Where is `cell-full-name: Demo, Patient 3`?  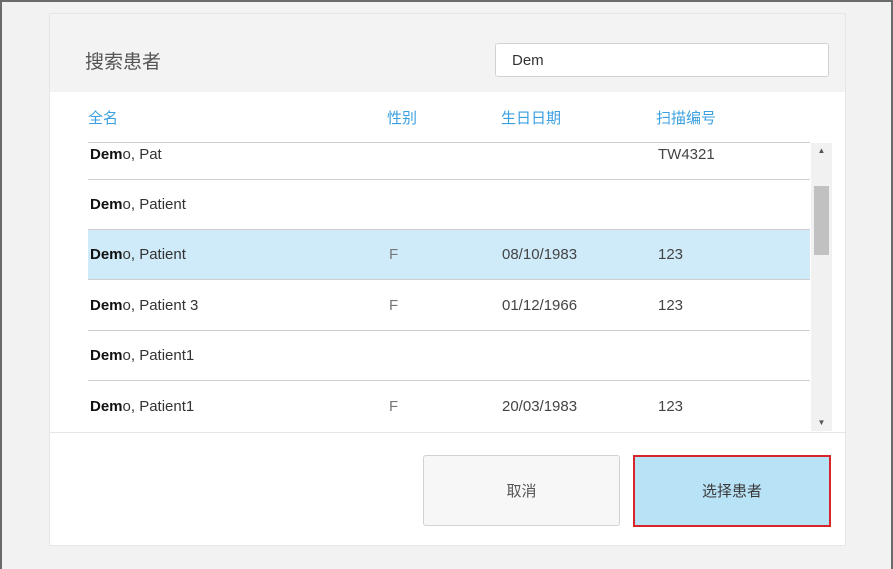
cell-full-name: Demo, Patient 3 is located at coordinates (144, 305).